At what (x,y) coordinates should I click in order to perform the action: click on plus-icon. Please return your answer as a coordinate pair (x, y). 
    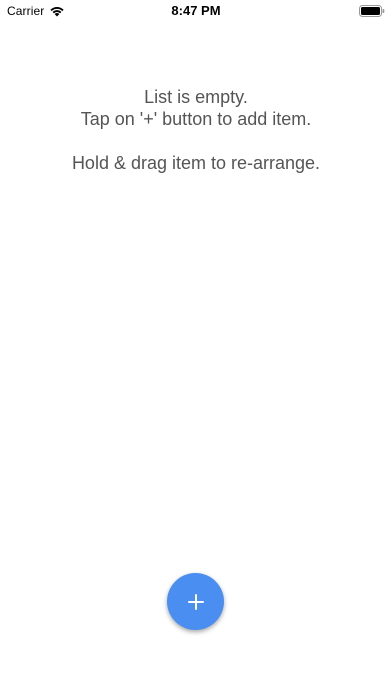
    Looking at the image, I should click on (195, 601).